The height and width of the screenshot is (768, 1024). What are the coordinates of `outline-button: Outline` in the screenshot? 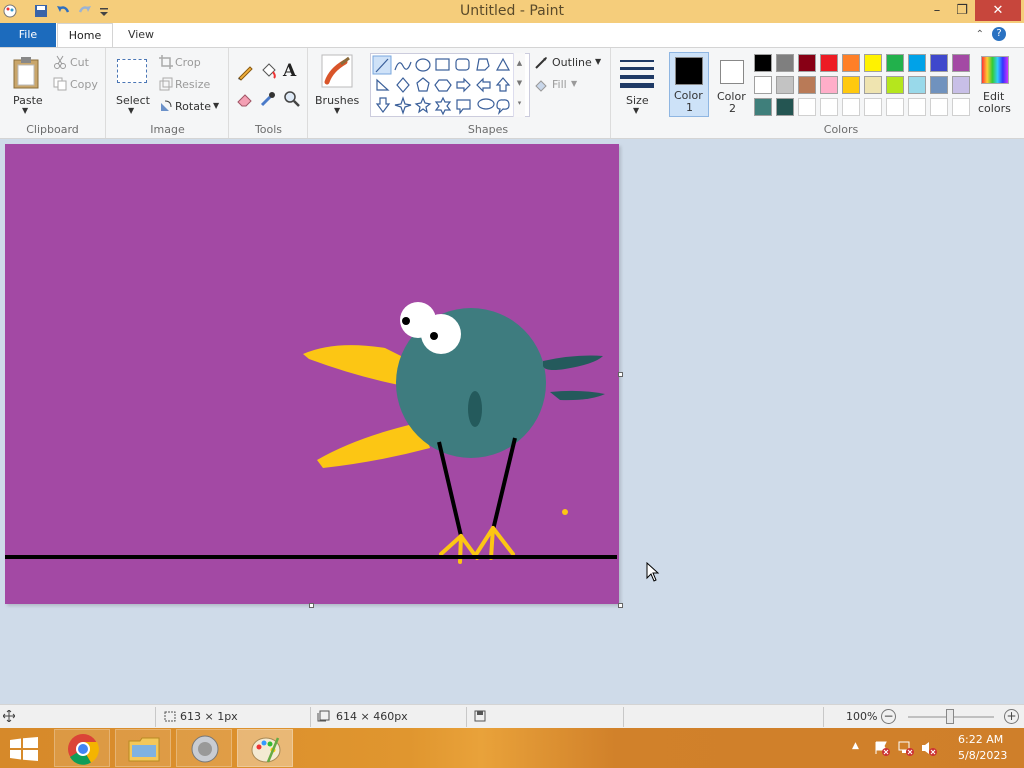 It's located at (572, 62).